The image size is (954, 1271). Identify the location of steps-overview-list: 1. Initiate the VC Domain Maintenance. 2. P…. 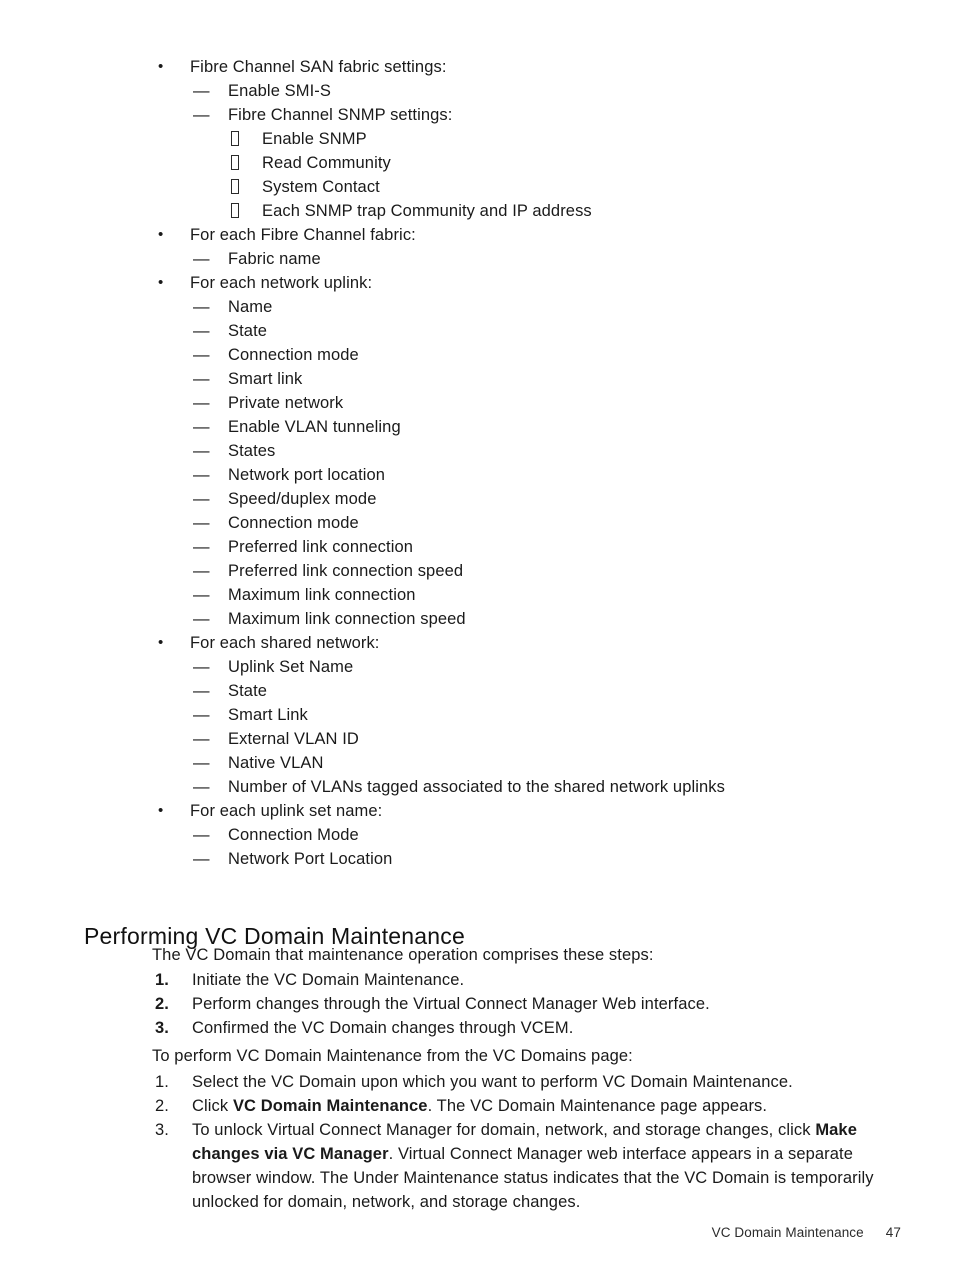
(530, 1004).